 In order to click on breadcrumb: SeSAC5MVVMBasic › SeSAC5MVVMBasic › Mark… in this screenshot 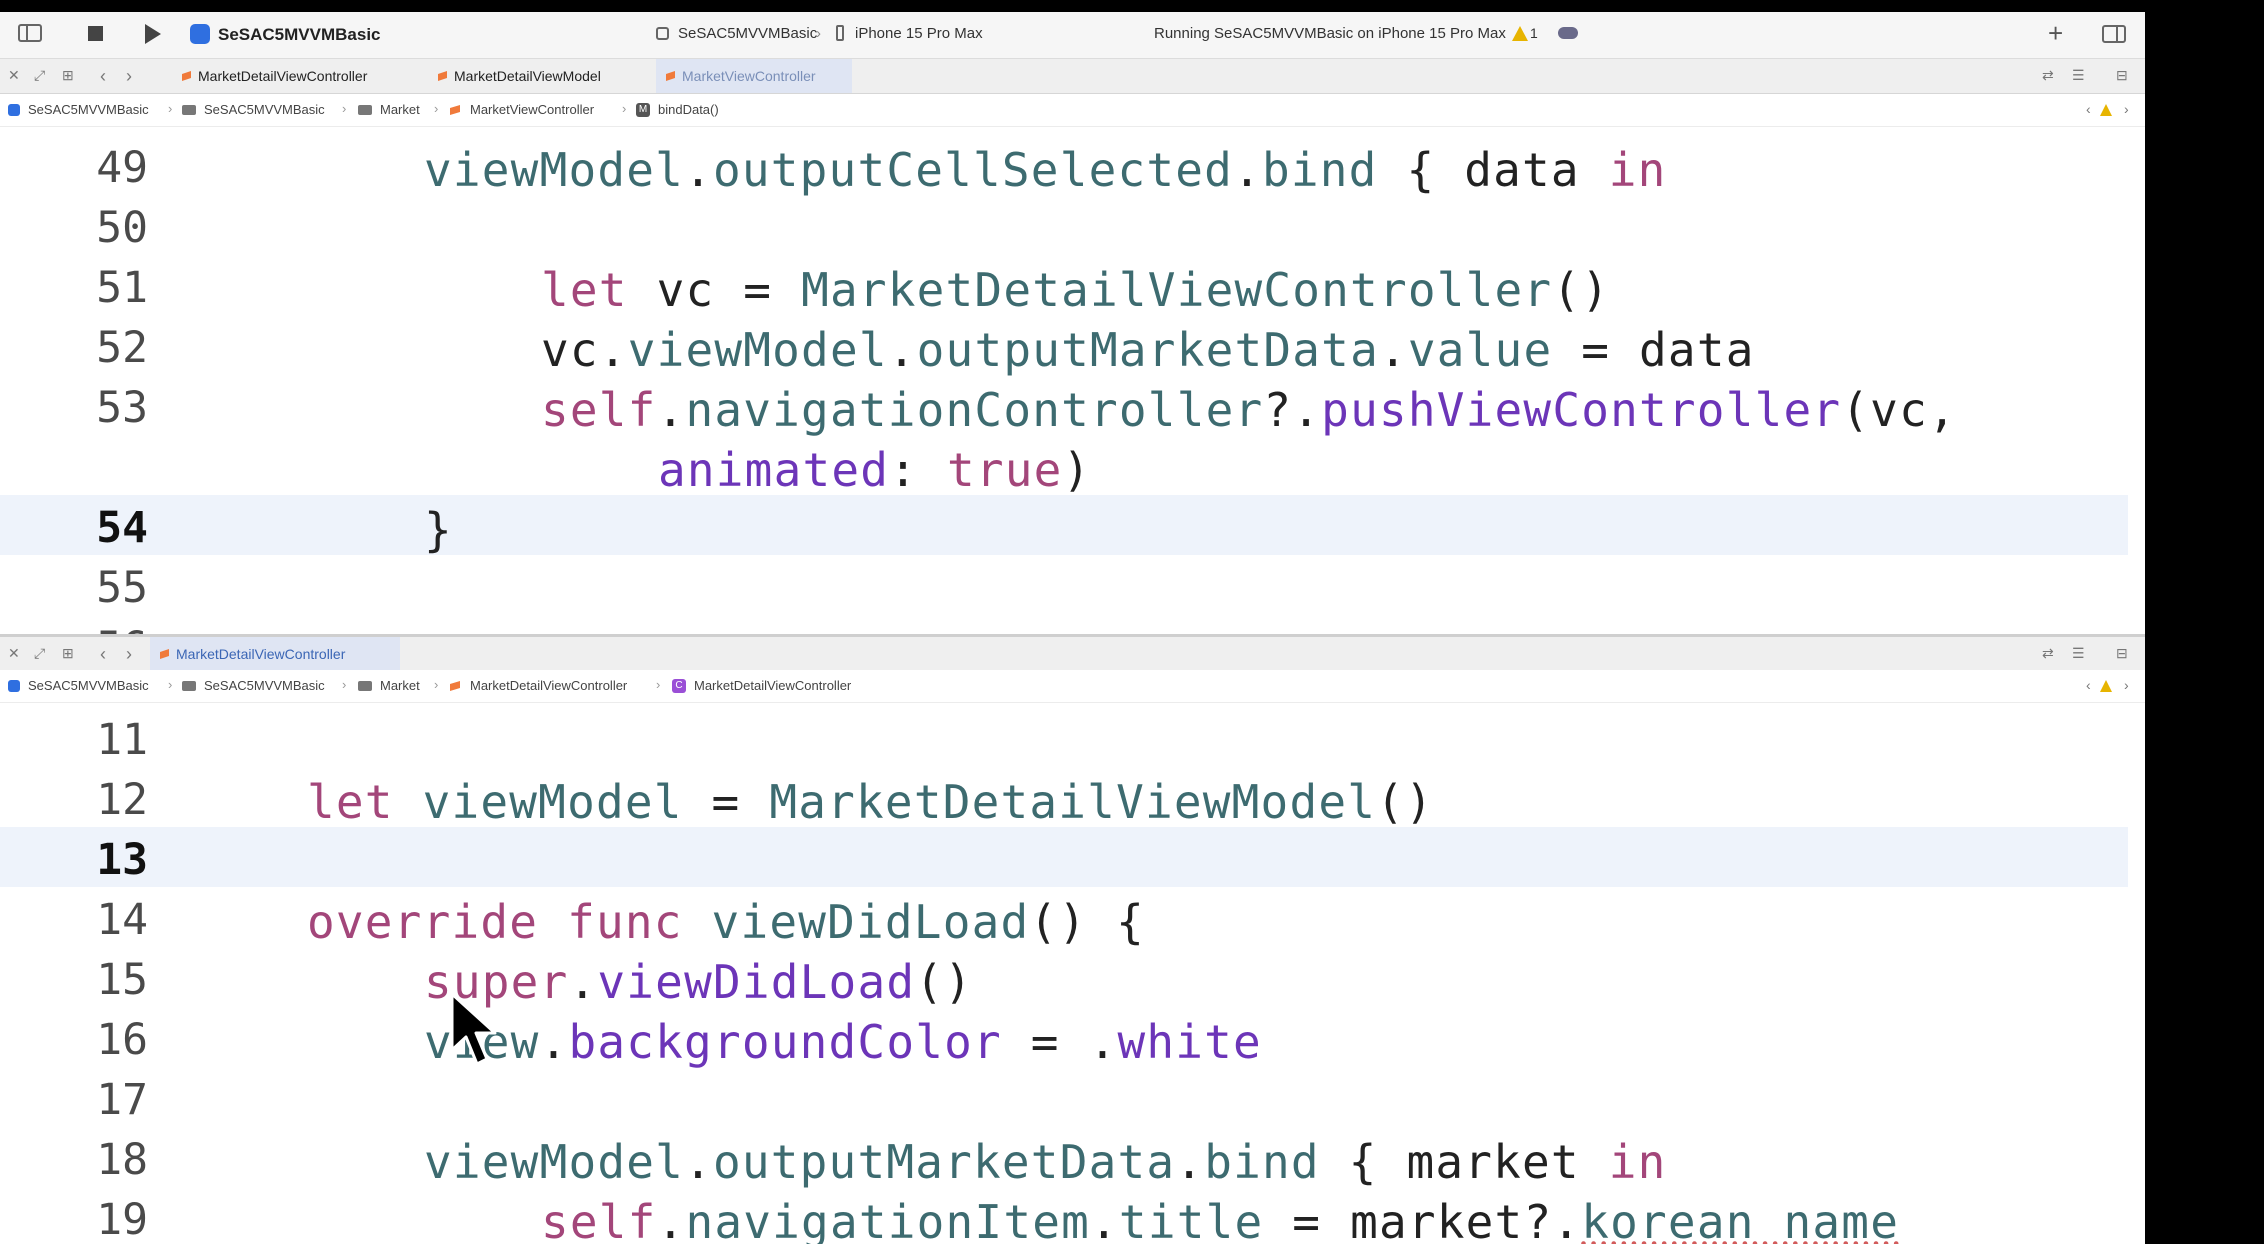, I will do `click(1072, 110)`.